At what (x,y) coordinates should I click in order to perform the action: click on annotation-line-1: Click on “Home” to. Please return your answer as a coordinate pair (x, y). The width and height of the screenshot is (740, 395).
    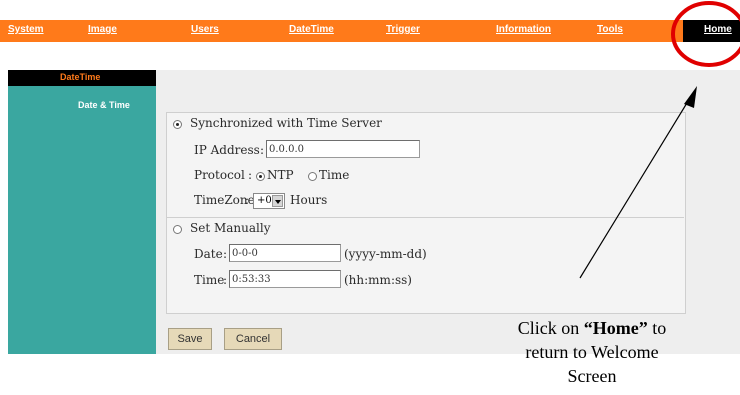
    Looking at the image, I should click on (592, 328).